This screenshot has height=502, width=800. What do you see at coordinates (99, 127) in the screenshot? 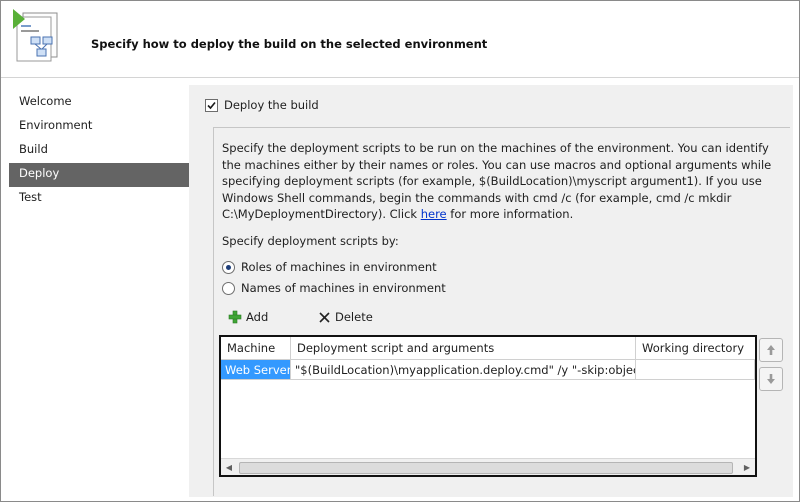
I see `sidebar-item-environment: Environment` at bounding box center [99, 127].